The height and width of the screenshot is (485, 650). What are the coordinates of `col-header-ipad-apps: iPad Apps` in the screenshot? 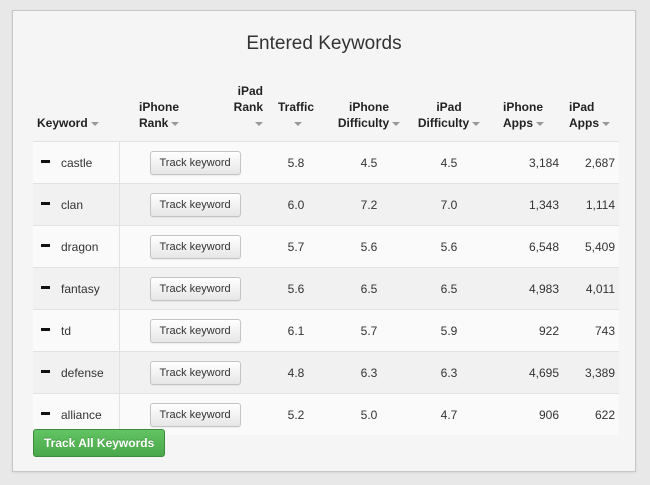 It's located at (591, 110).